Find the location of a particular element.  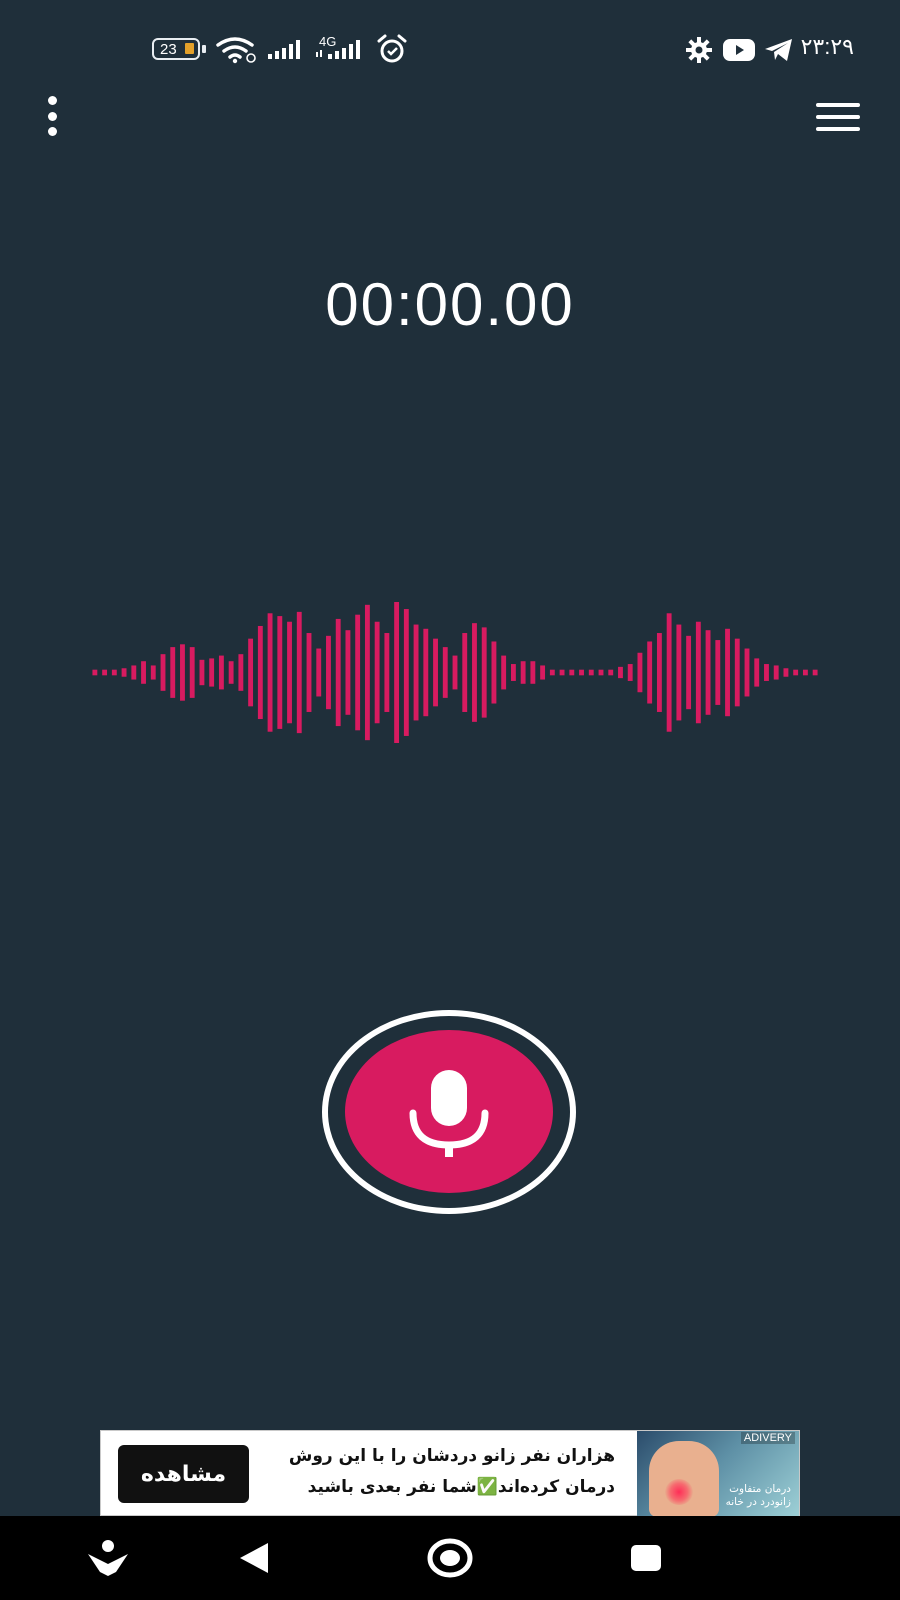

ad-image: ADIVERY درمان متفاوت زانودرد در خانه is located at coordinates (718, 1474).